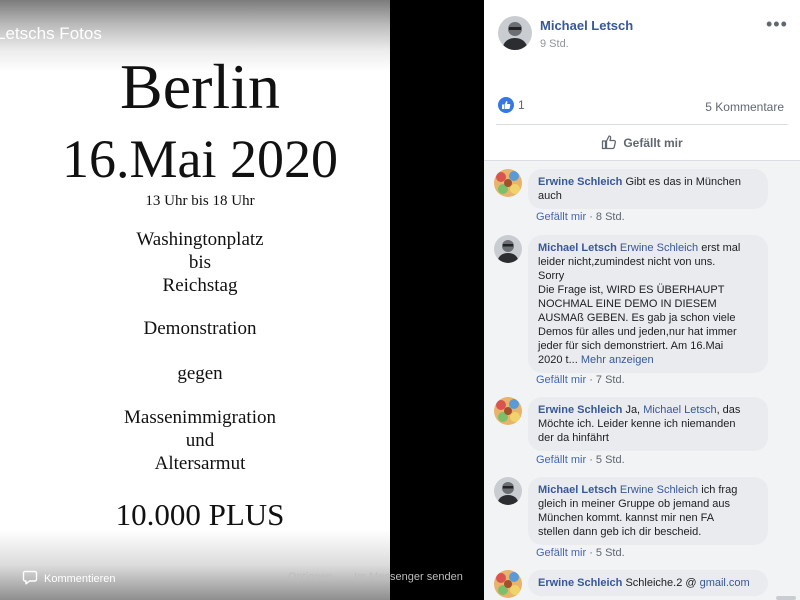  I want to click on comment-text: NOCHMAL EINE DEMO IN DIESEM, so click(627, 304).